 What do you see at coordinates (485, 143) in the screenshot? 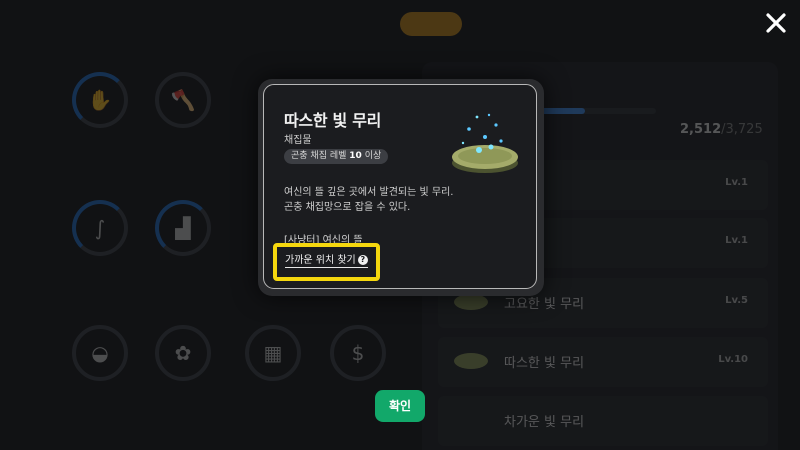
I see `glowing-firefly-swarm-icon` at bounding box center [485, 143].